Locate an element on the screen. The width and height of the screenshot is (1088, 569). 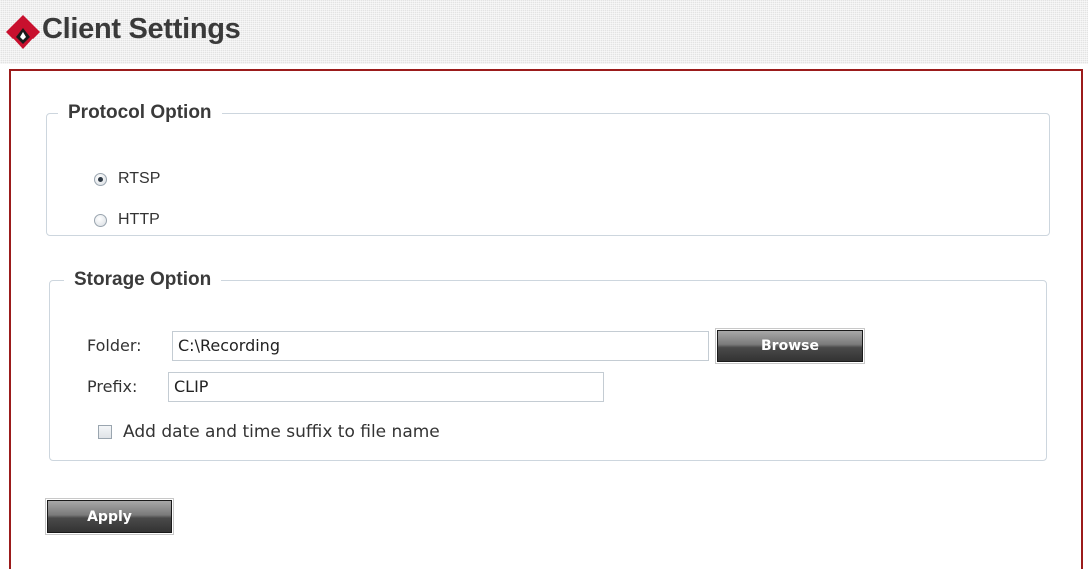
date-time-suffix-label: Add date and time suffix to file name is located at coordinates (281, 432).